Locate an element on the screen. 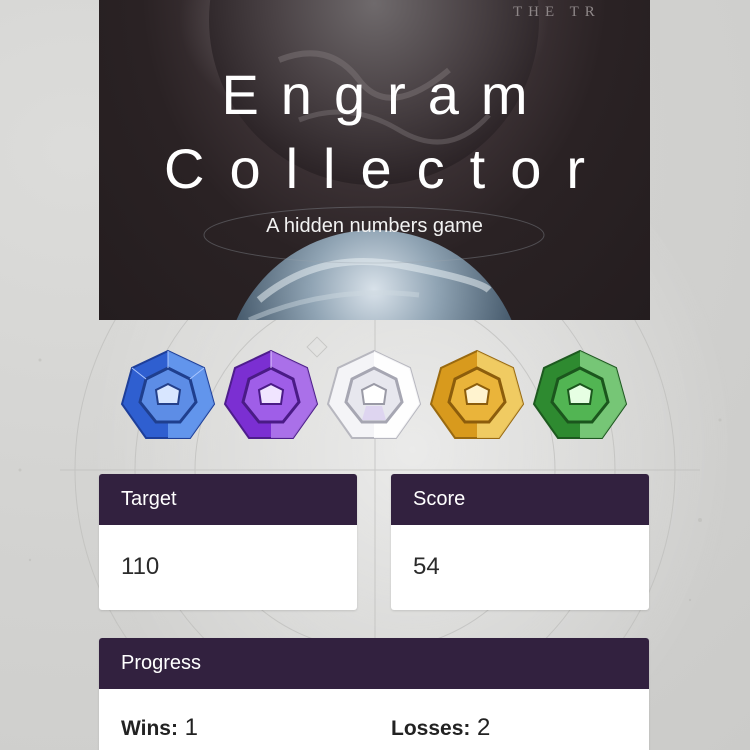 The image size is (750, 750). engram-white-button is located at coordinates (374, 396).